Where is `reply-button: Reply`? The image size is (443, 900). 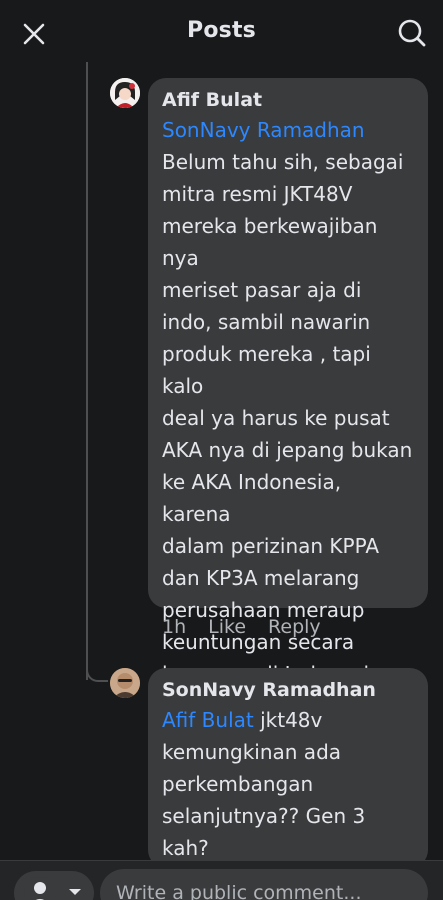
reply-button: Reply is located at coordinates (294, 627).